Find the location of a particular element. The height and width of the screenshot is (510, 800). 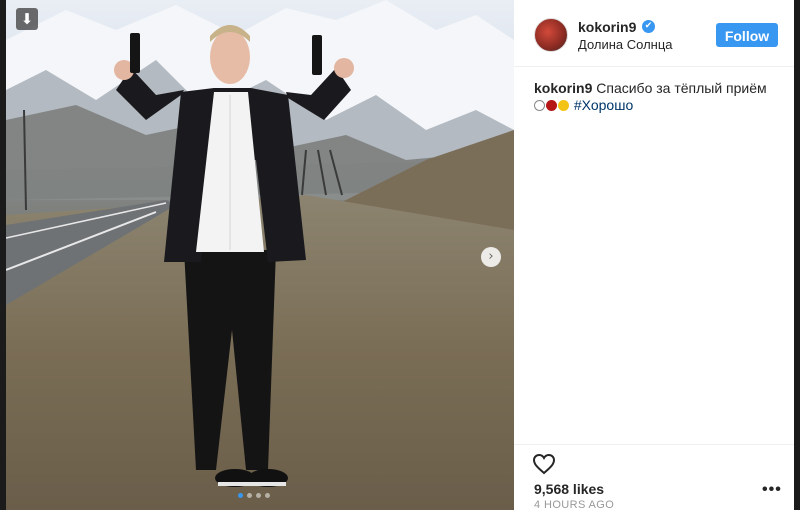

follow-button: Follow is located at coordinates (747, 35).